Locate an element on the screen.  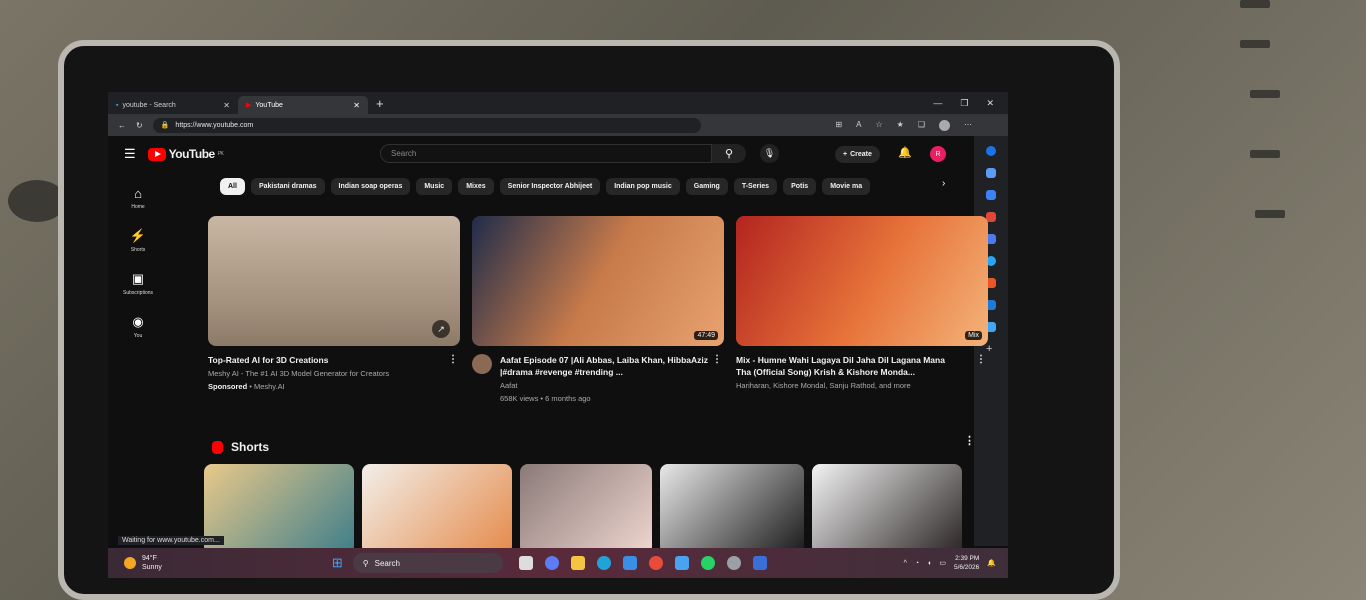
taskbar-search: ⚲ Search is located at coordinates (427, 563).